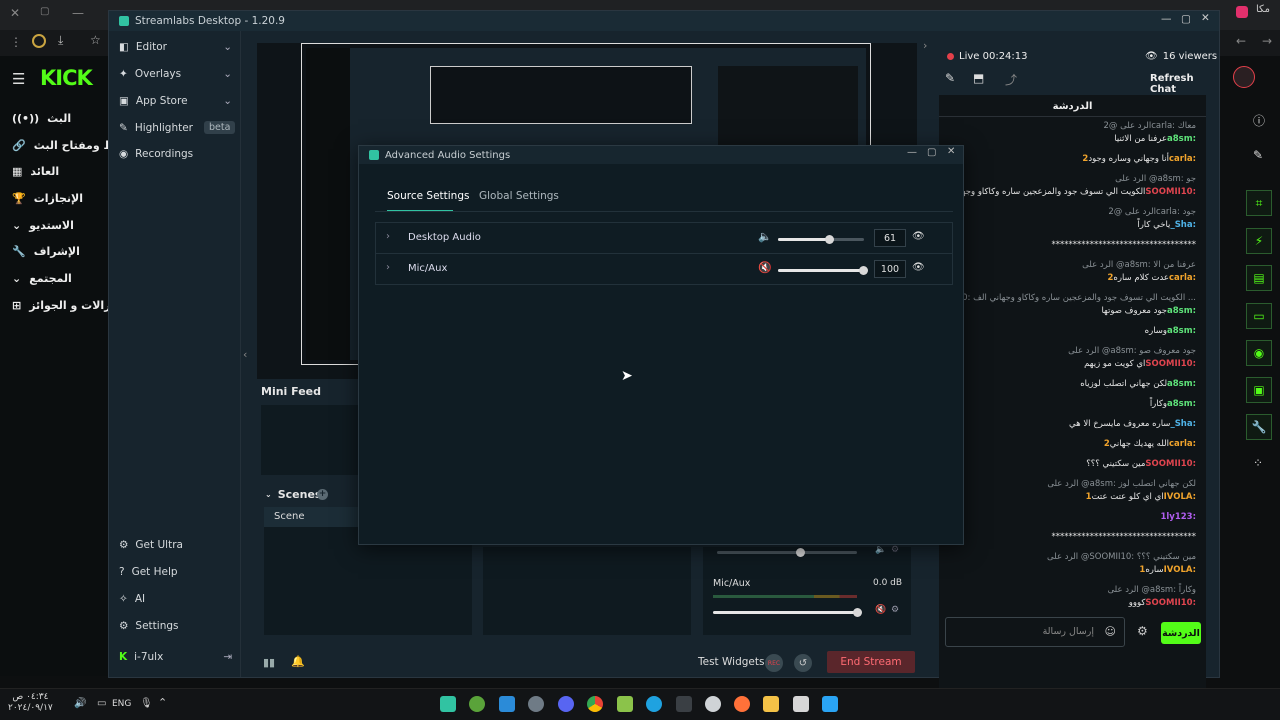  I want to click on mute-icon: 🔇, so click(880, 610).